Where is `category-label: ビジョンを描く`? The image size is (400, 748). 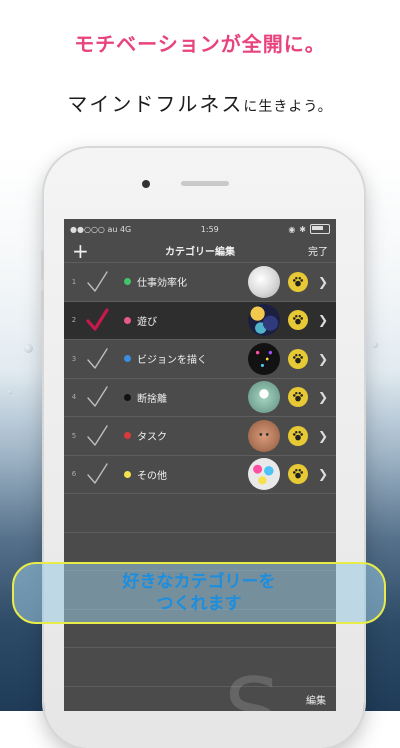 category-label: ビジョンを描く is located at coordinates (172, 361).